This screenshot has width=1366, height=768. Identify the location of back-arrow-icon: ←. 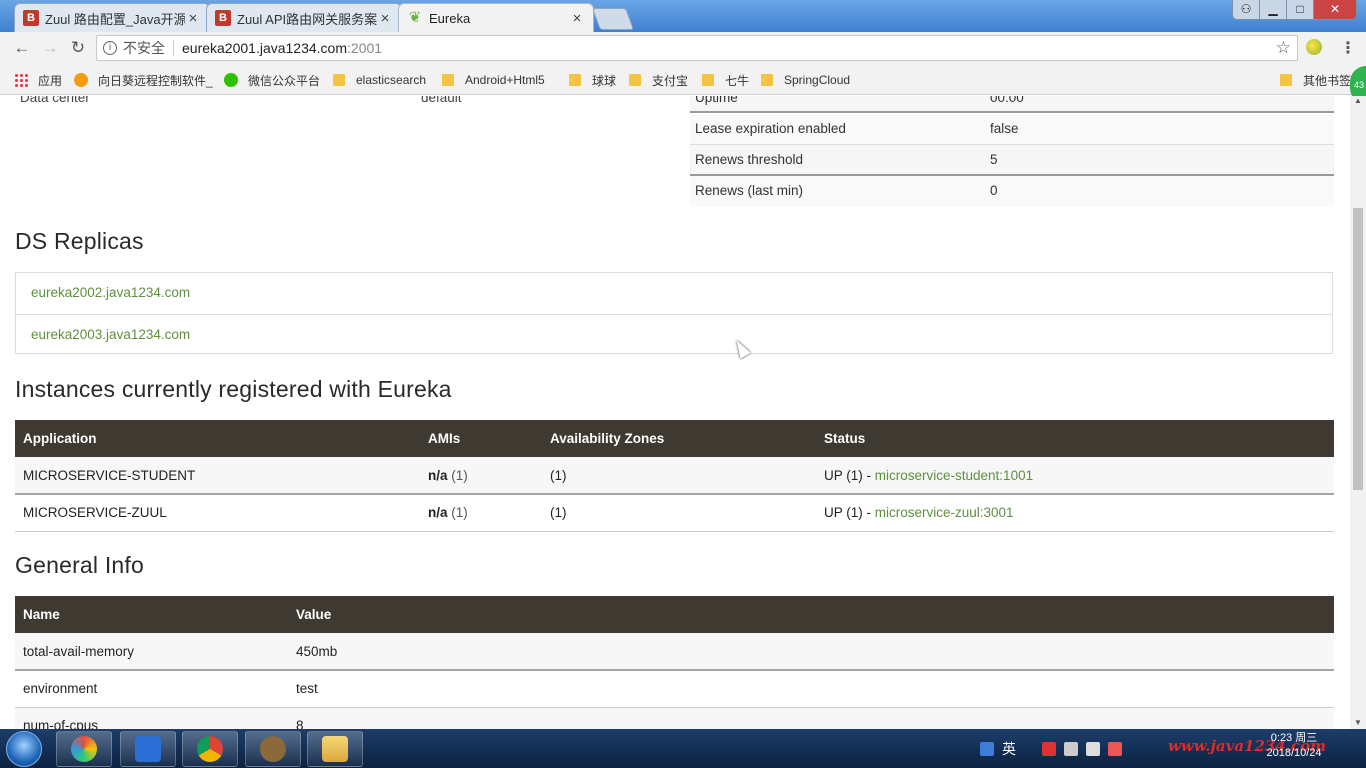
(22, 48).